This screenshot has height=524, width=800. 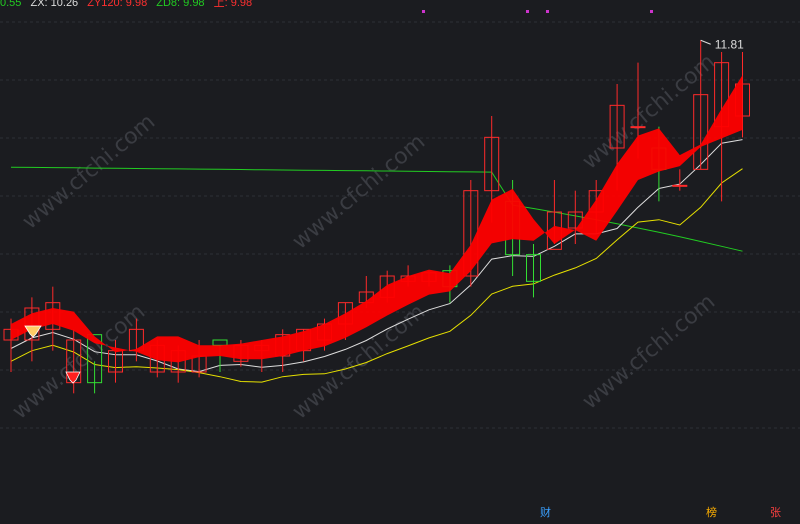 What do you see at coordinates (545, 513) in the screenshot?
I see `finance-flag: 财` at bounding box center [545, 513].